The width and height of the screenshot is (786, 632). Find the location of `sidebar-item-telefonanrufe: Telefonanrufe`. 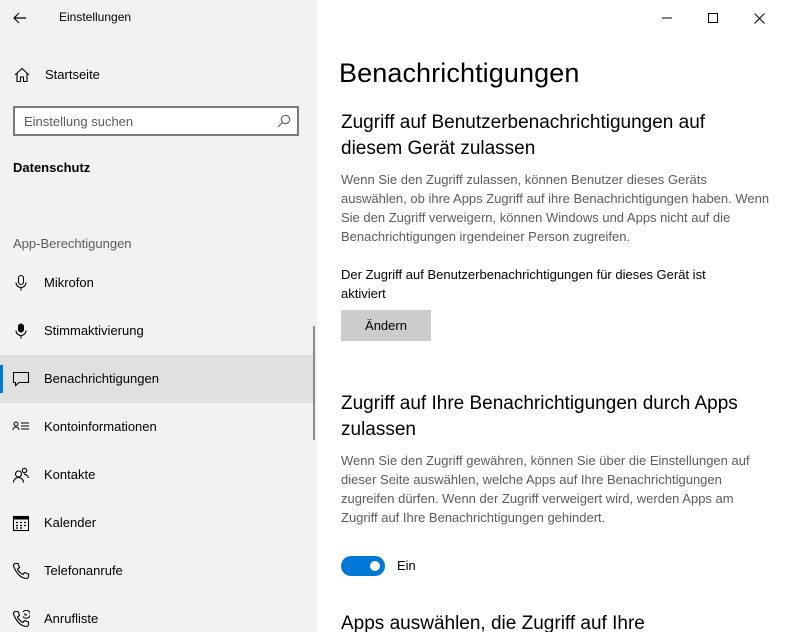

sidebar-item-telefonanrufe: Telefonanrufe is located at coordinates (157, 571).